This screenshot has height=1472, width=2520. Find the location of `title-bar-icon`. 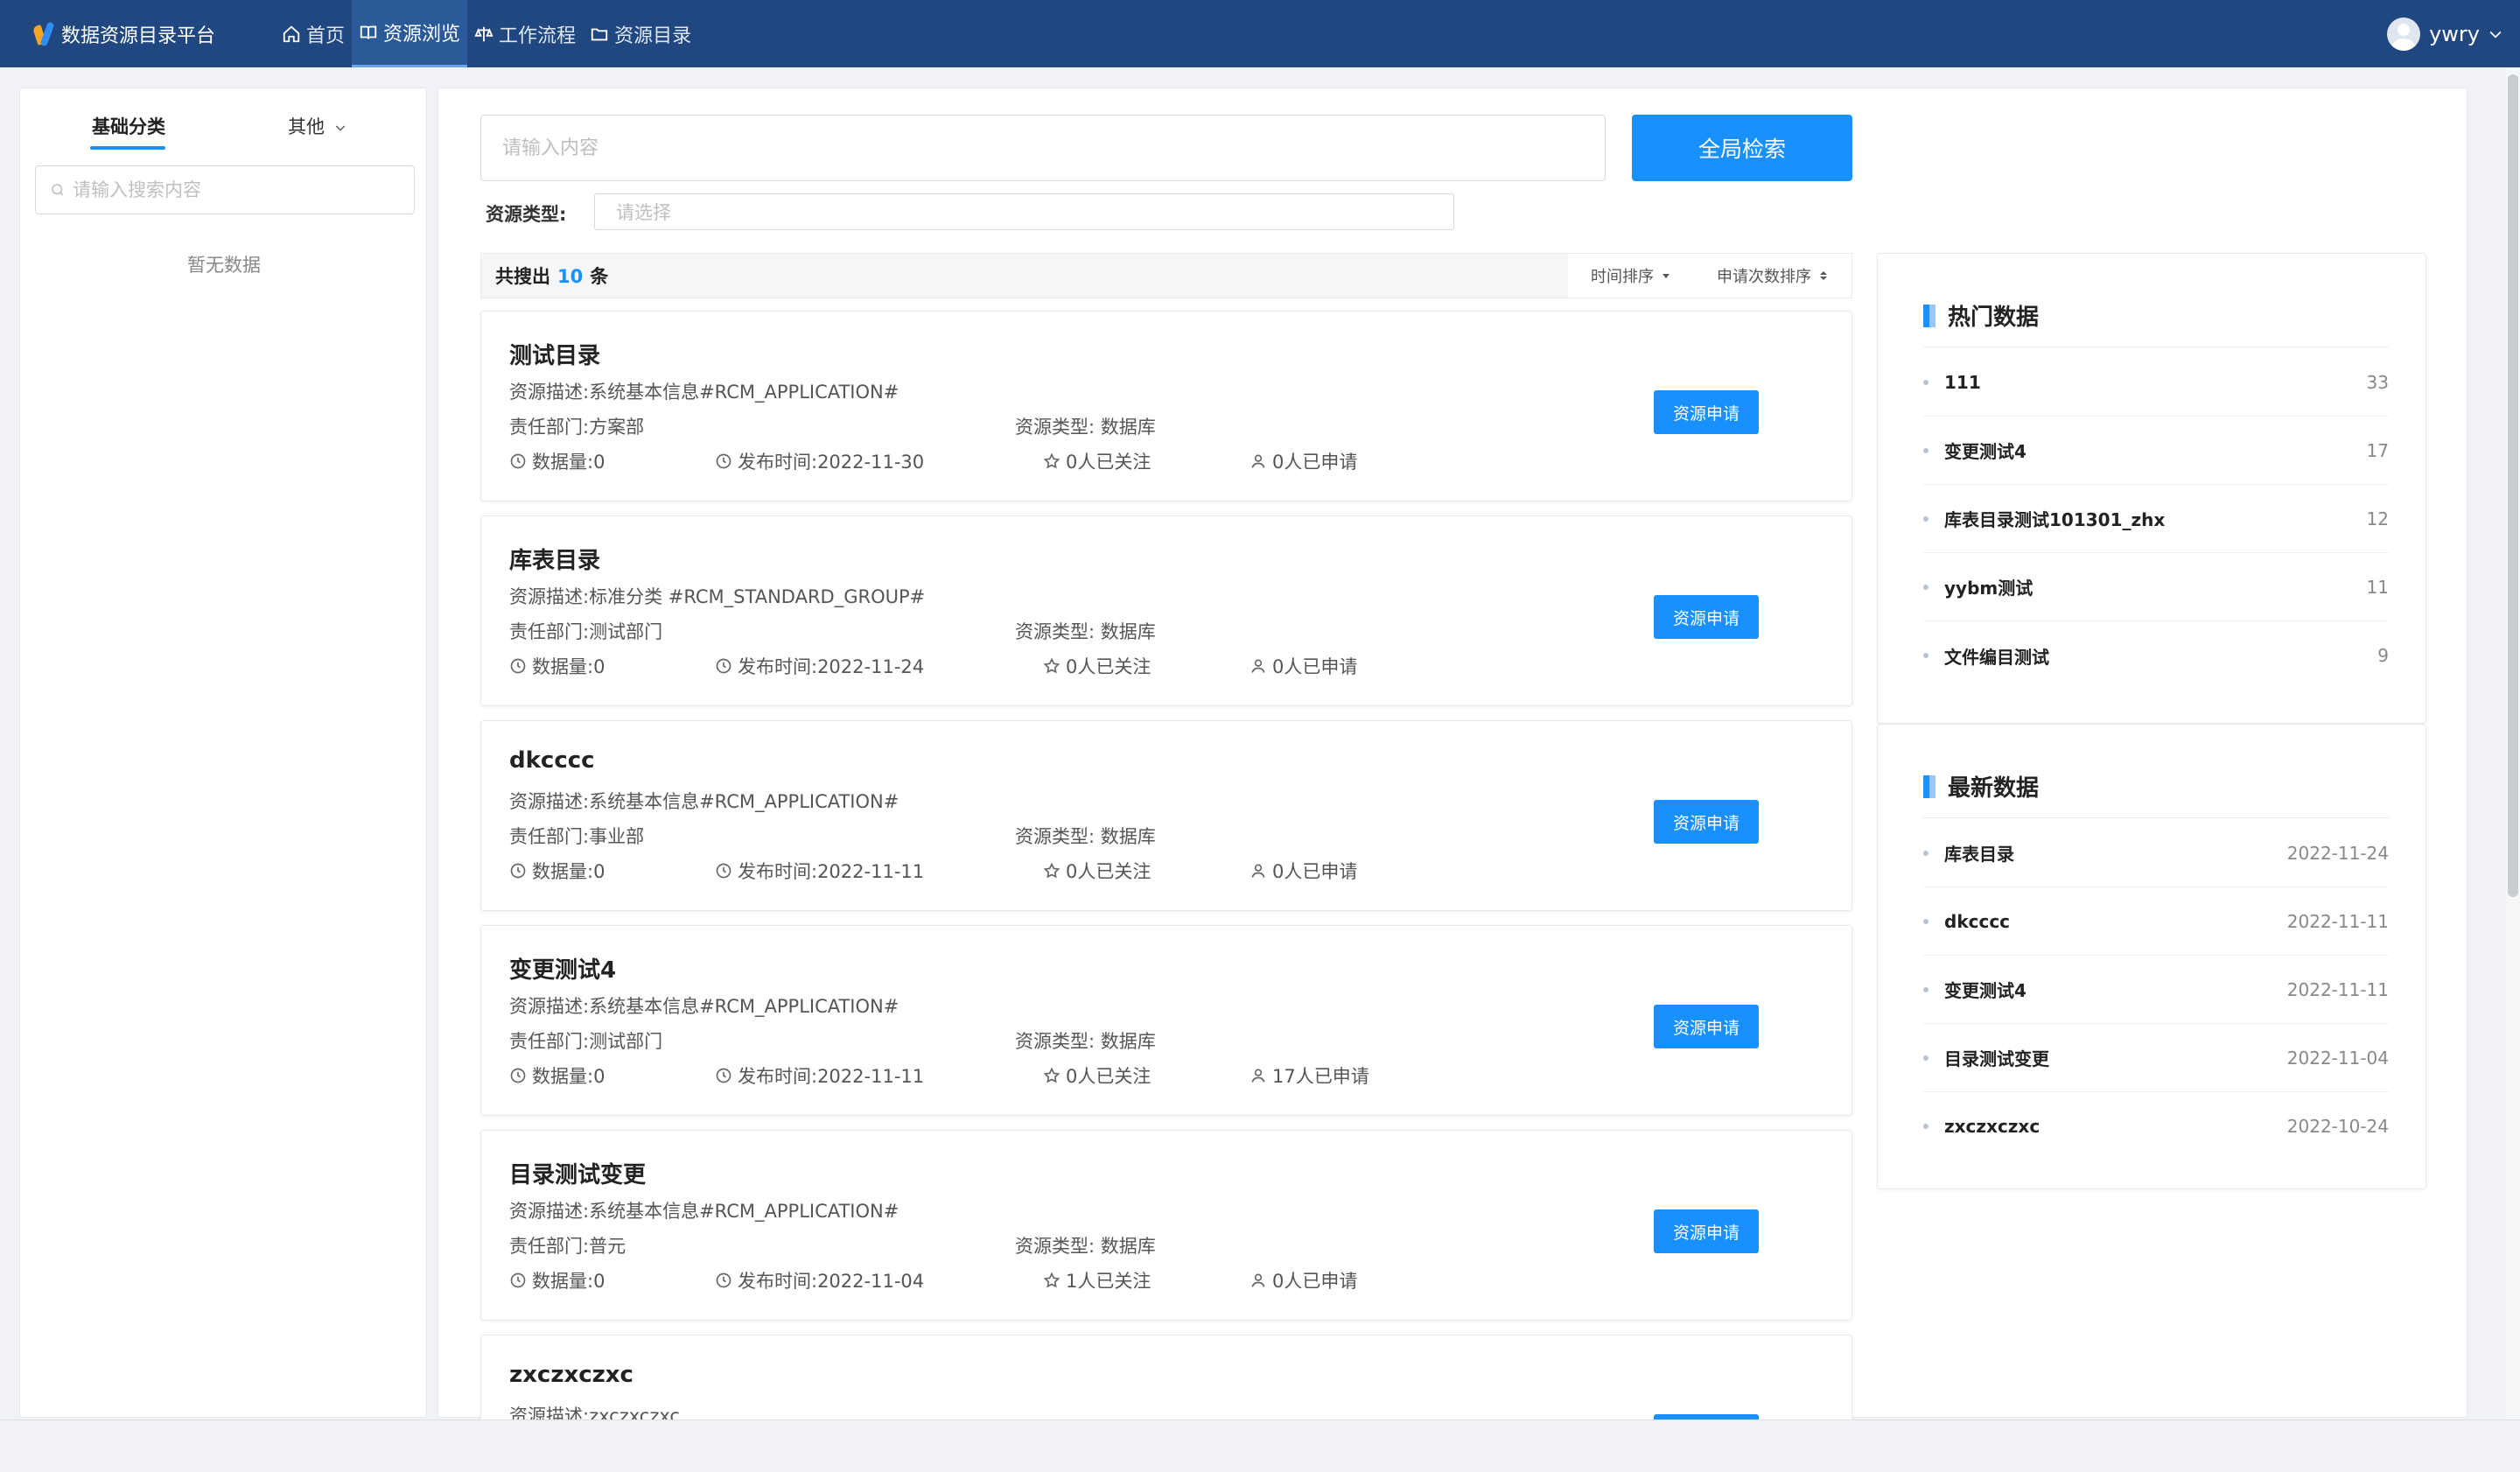

title-bar-icon is located at coordinates (1929, 786).